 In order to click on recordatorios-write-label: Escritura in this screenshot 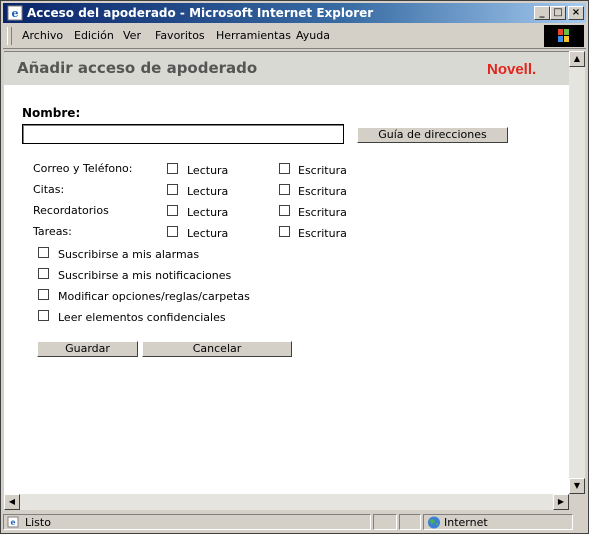, I will do `click(322, 212)`.